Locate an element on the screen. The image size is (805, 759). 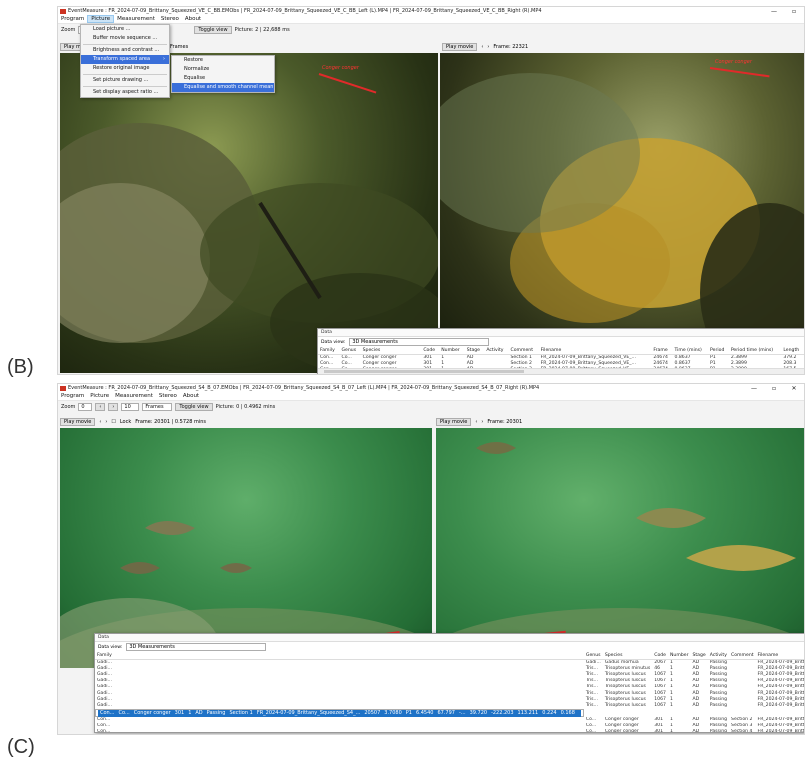
submenu-equalise-smooth: Equalise and smooth channel mean is located at coordinates (223, 87).